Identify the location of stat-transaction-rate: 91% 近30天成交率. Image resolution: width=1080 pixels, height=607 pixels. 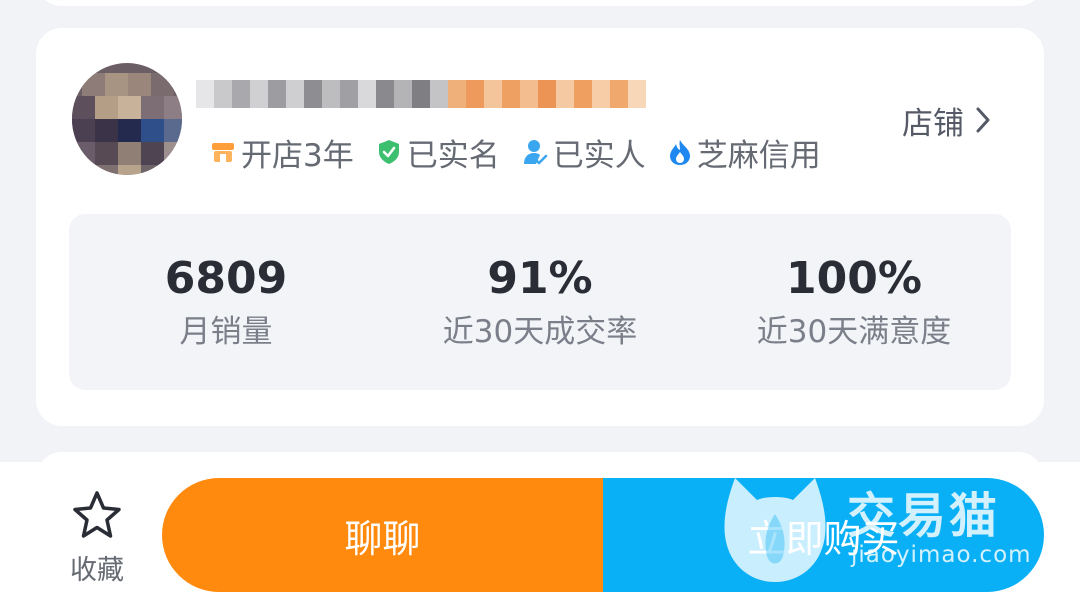
(540, 303).